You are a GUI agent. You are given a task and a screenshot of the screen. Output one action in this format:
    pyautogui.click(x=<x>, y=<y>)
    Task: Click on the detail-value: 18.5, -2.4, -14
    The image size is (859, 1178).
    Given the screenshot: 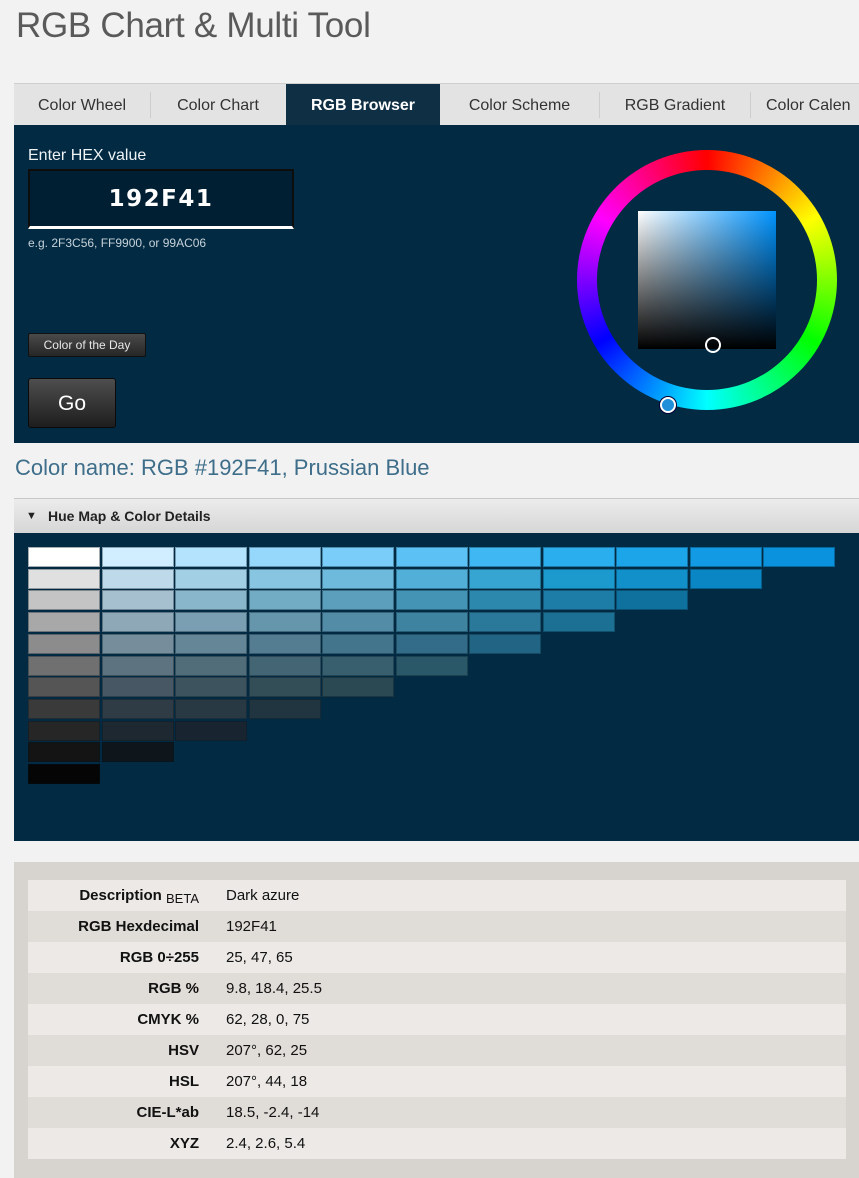 What is the action you would take?
    pyautogui.click(x=273, y=1112)
    